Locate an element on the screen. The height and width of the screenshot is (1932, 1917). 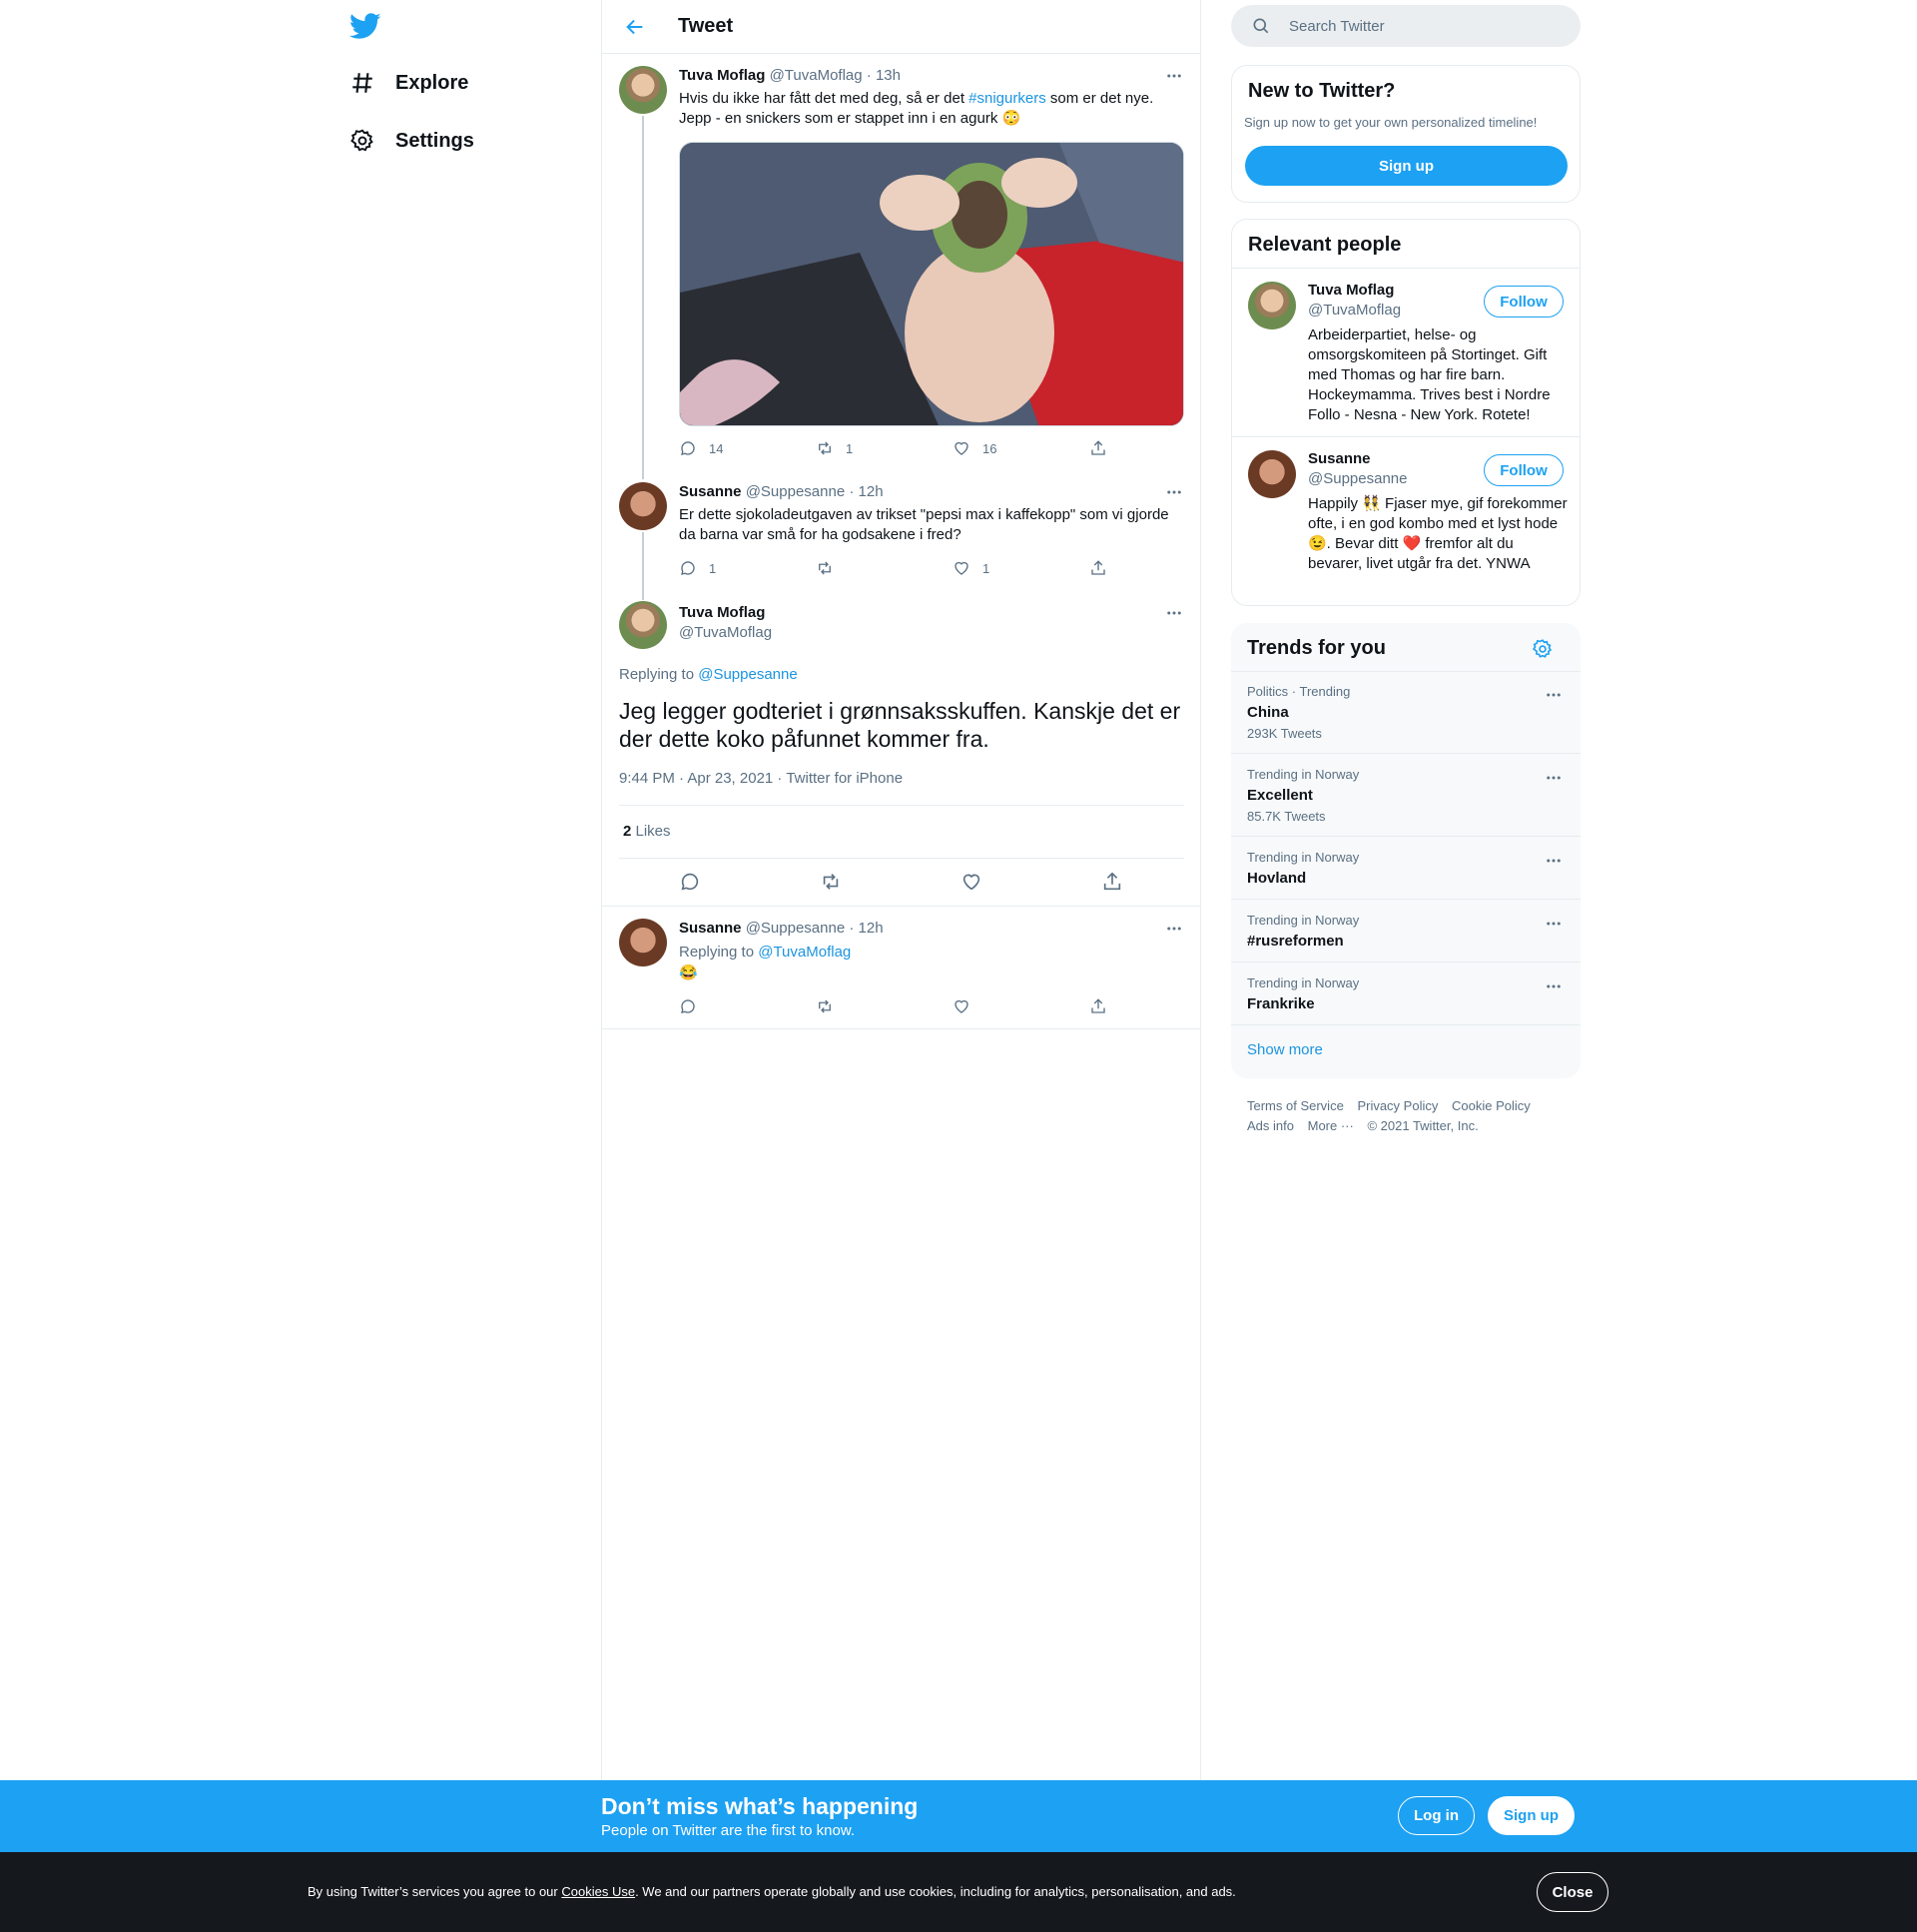
show-more-link: Show more is located at coordinates (1285, 1049).